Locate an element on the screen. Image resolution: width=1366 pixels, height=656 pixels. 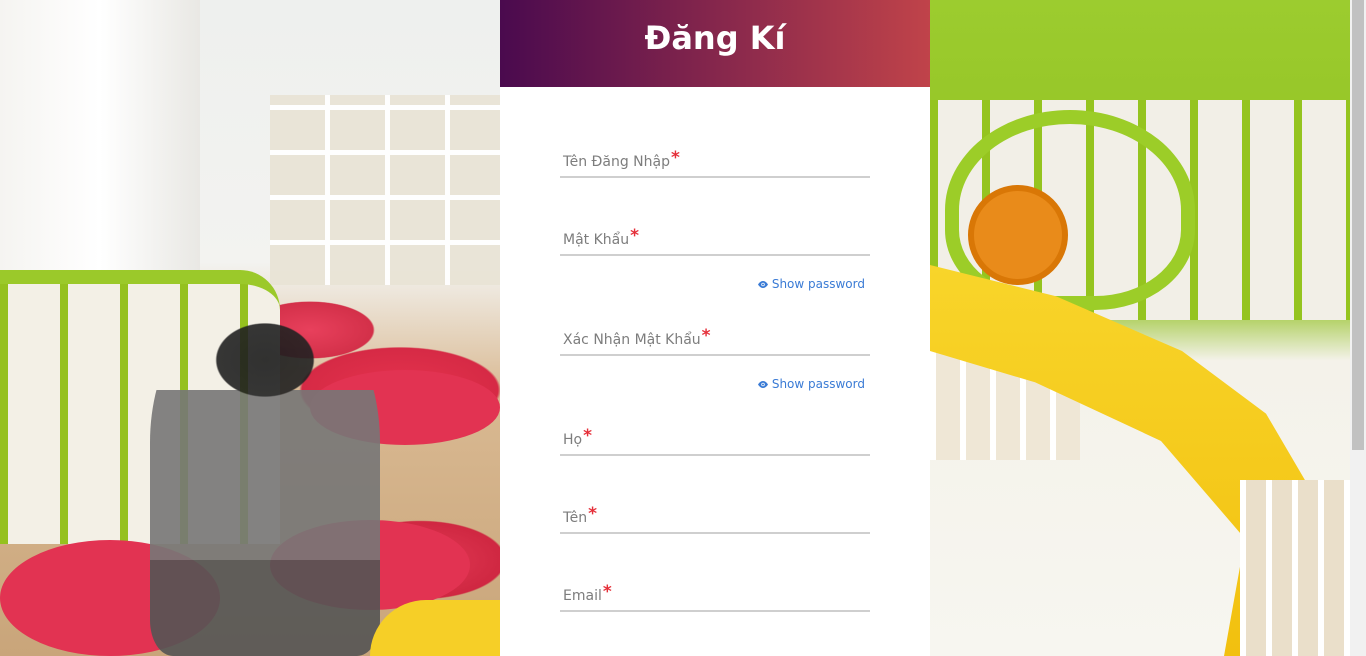
first-name-field: Tên* is located at coordinates (717, 517).